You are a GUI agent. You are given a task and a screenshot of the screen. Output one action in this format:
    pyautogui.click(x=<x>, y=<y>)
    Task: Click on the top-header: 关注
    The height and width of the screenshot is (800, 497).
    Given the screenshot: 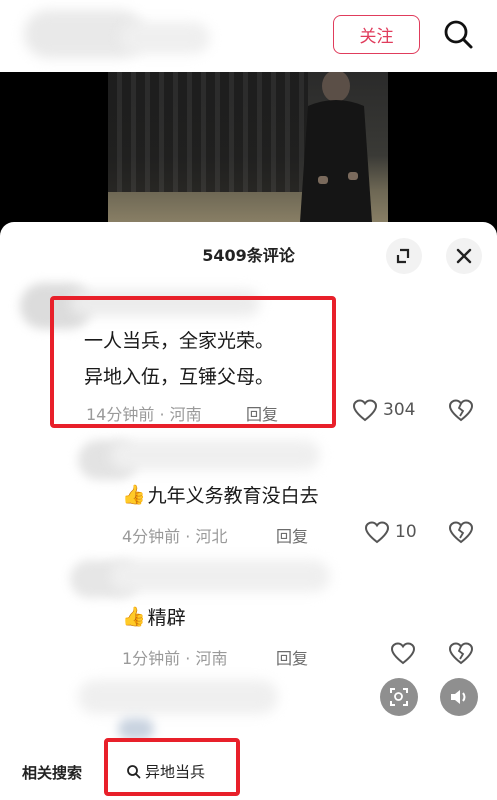 What is the action you would take?
    pyautogui.click(x=248, y=36)
    